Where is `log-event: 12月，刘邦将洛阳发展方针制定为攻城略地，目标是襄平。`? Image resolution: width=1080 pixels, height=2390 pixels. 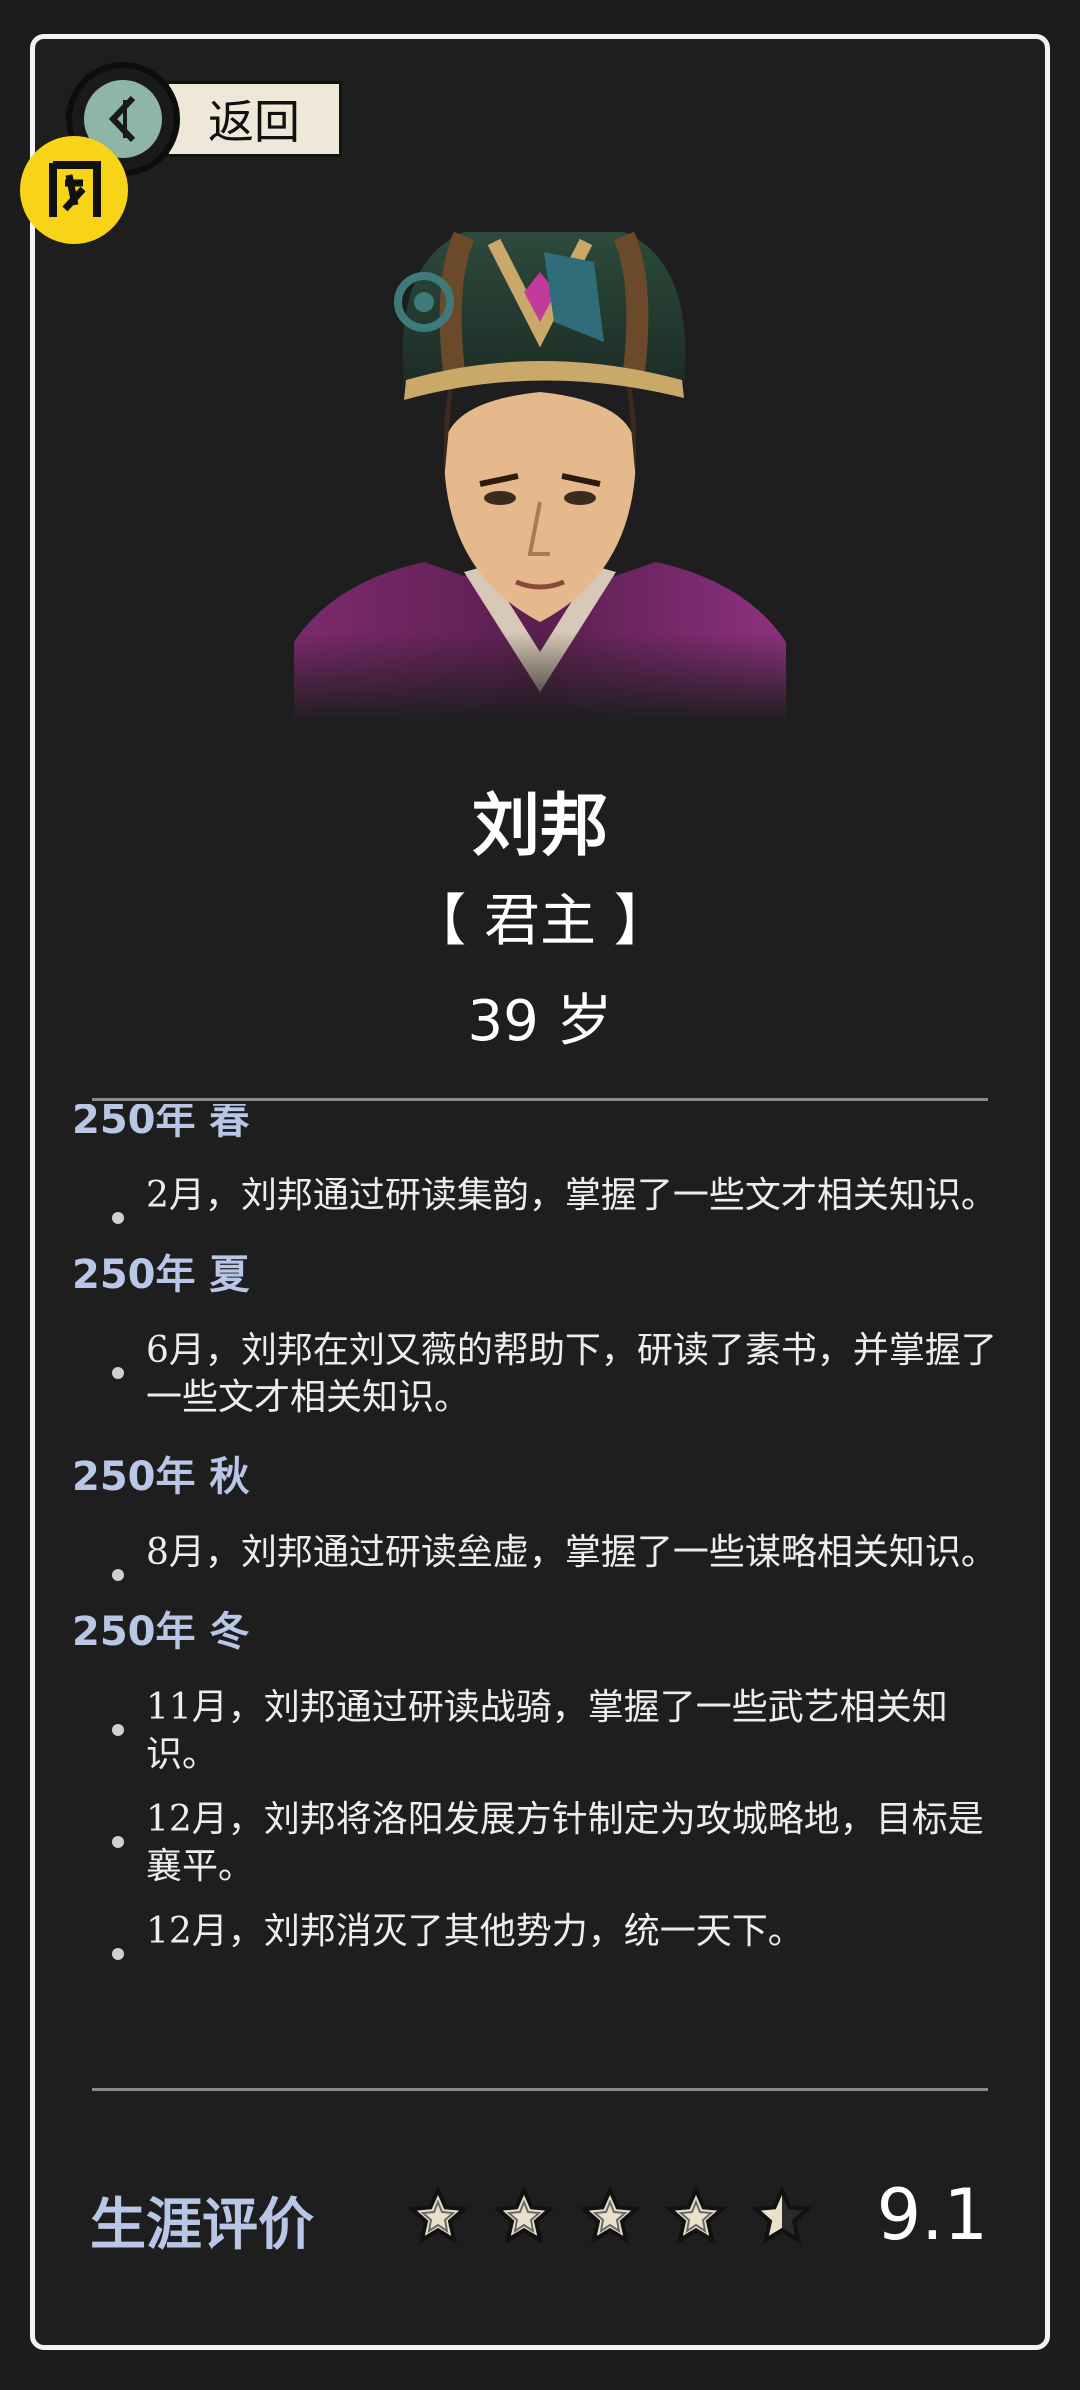
log-event: 12月，刘邦将洛阳发展方针制定为攻城略地，目标是襄平。 is located at coordinates (540, 1843).